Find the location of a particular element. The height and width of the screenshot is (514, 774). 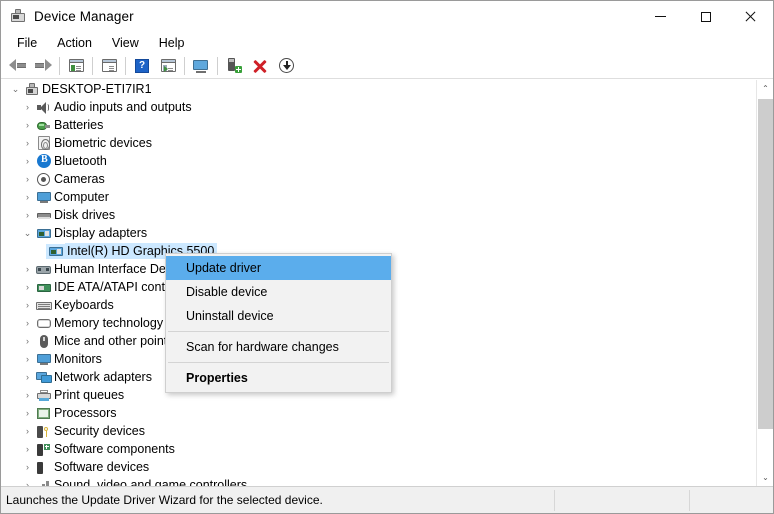

display-adapter-icon is located at coordinates (43, 233).